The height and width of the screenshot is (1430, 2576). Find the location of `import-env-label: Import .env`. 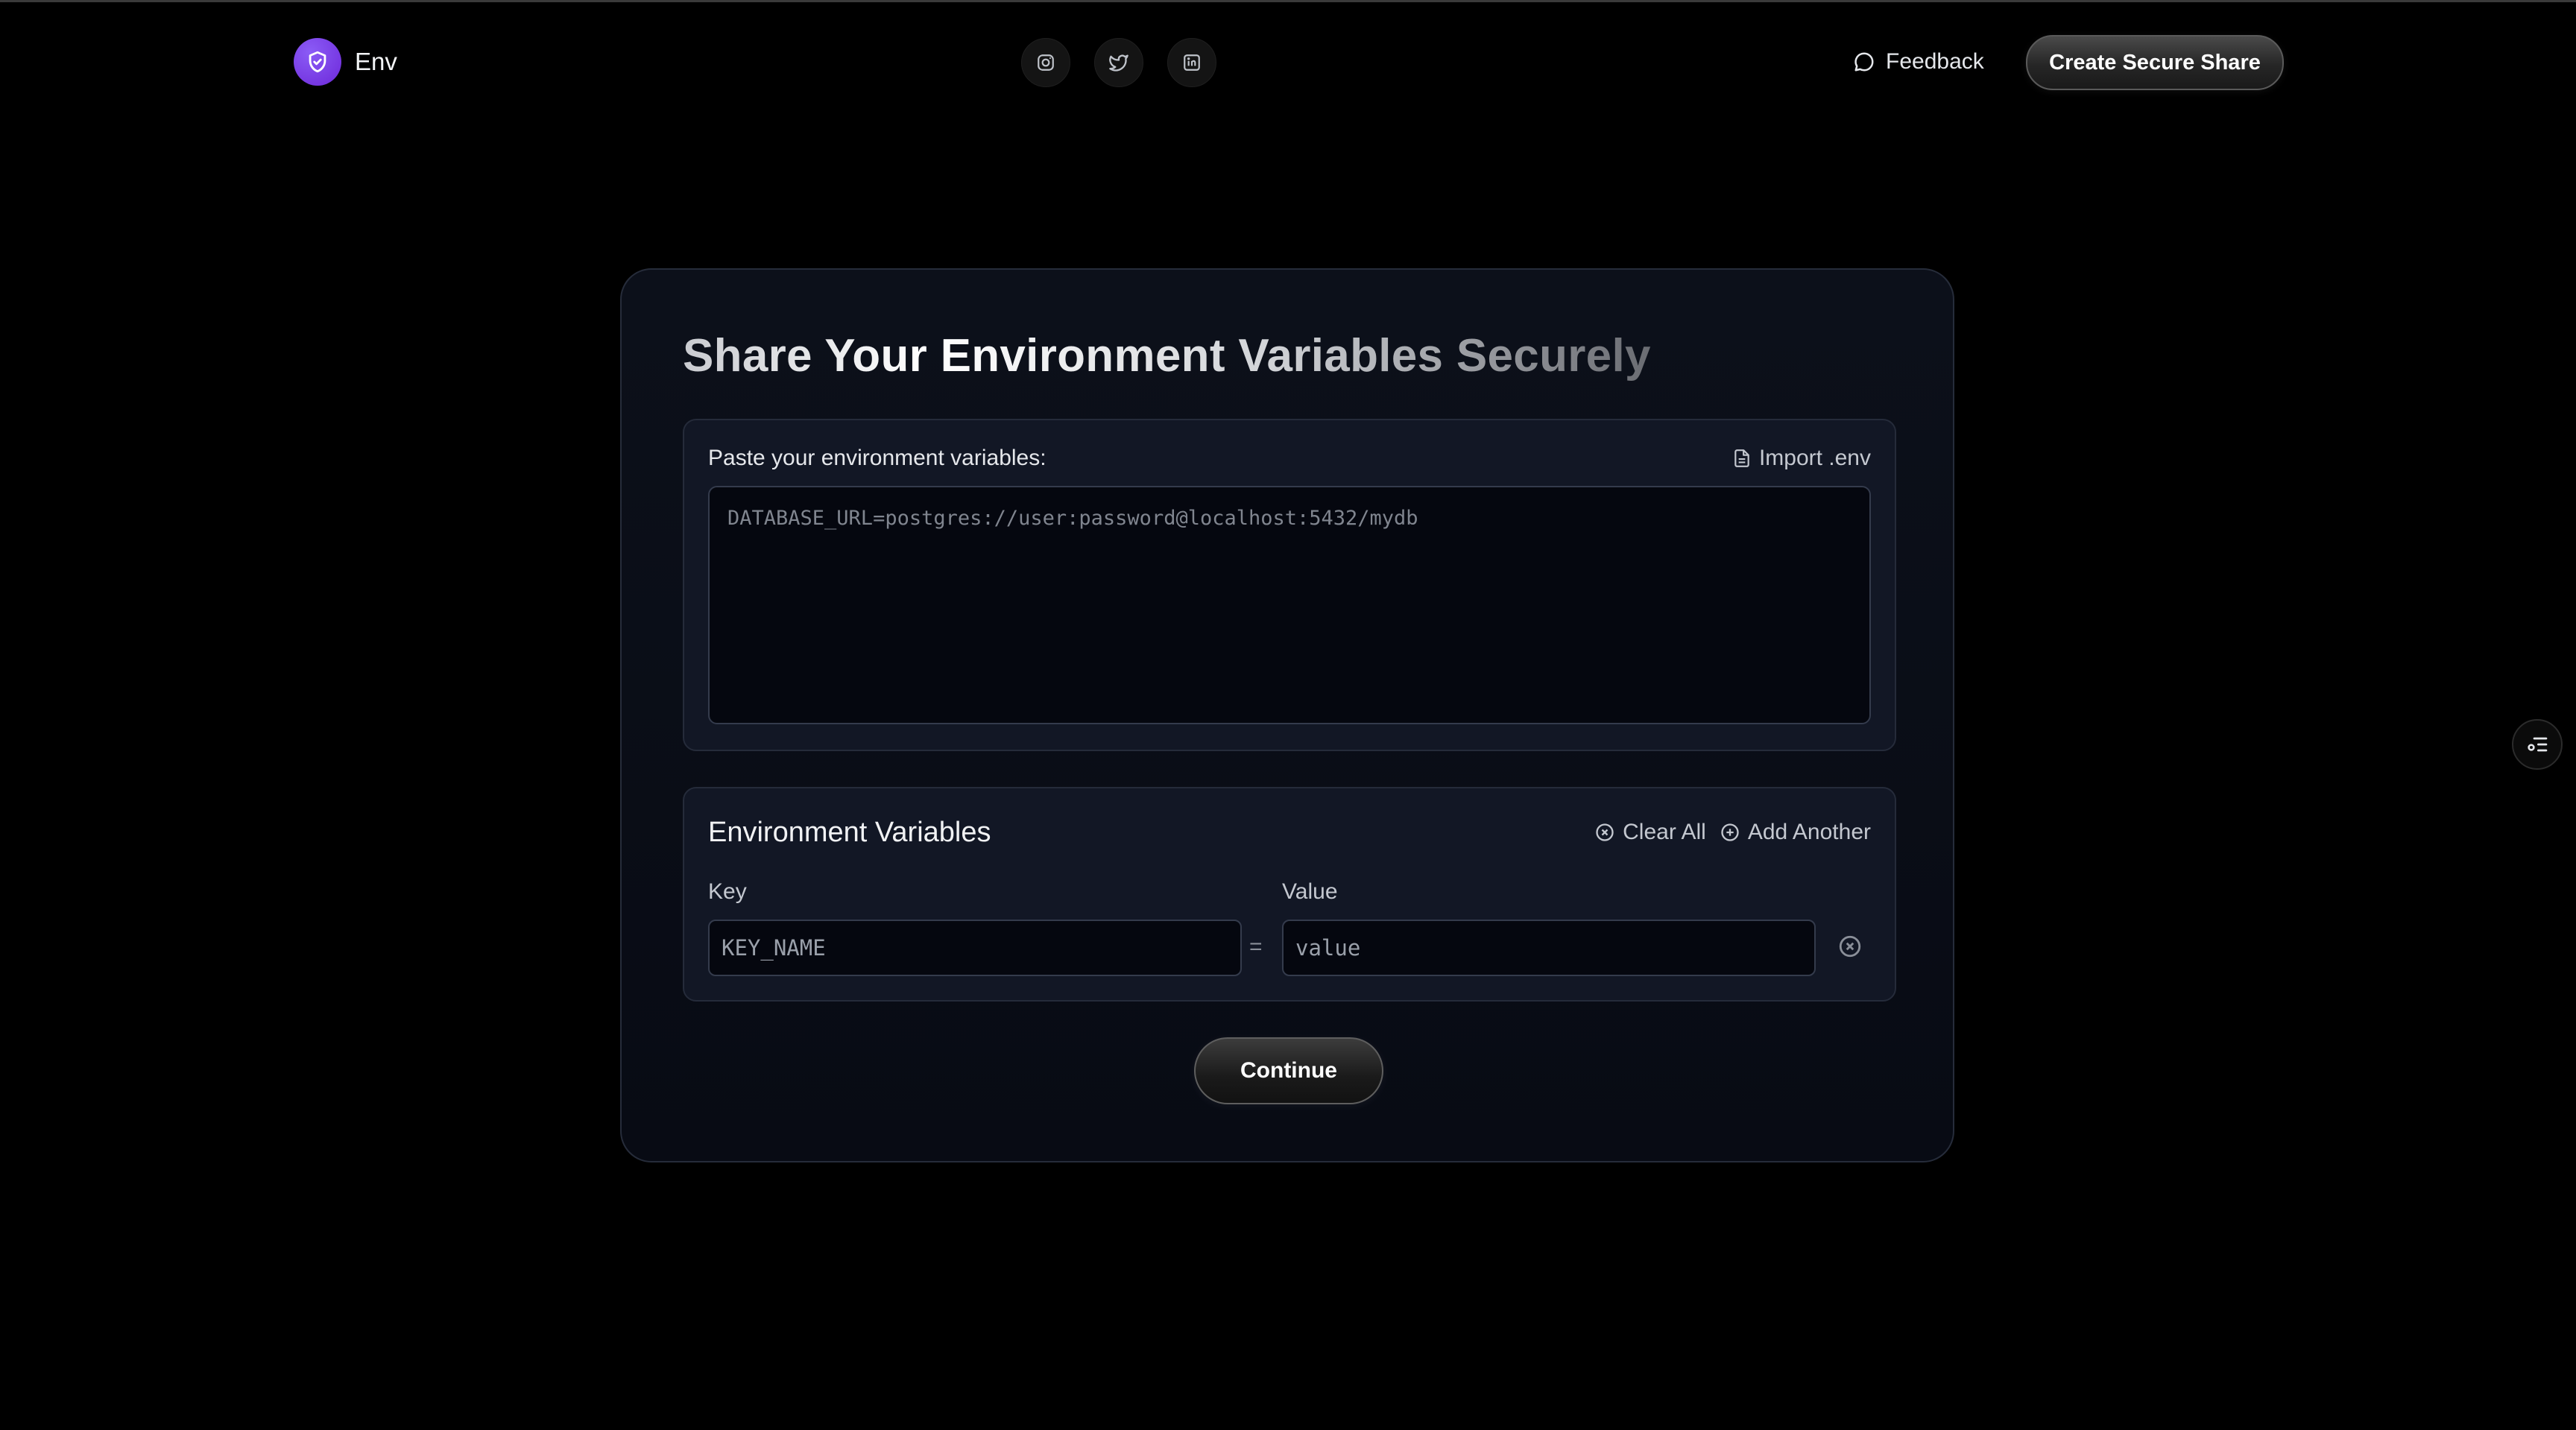

import-env-label: Import .env is located at coordinates (1815, 458).